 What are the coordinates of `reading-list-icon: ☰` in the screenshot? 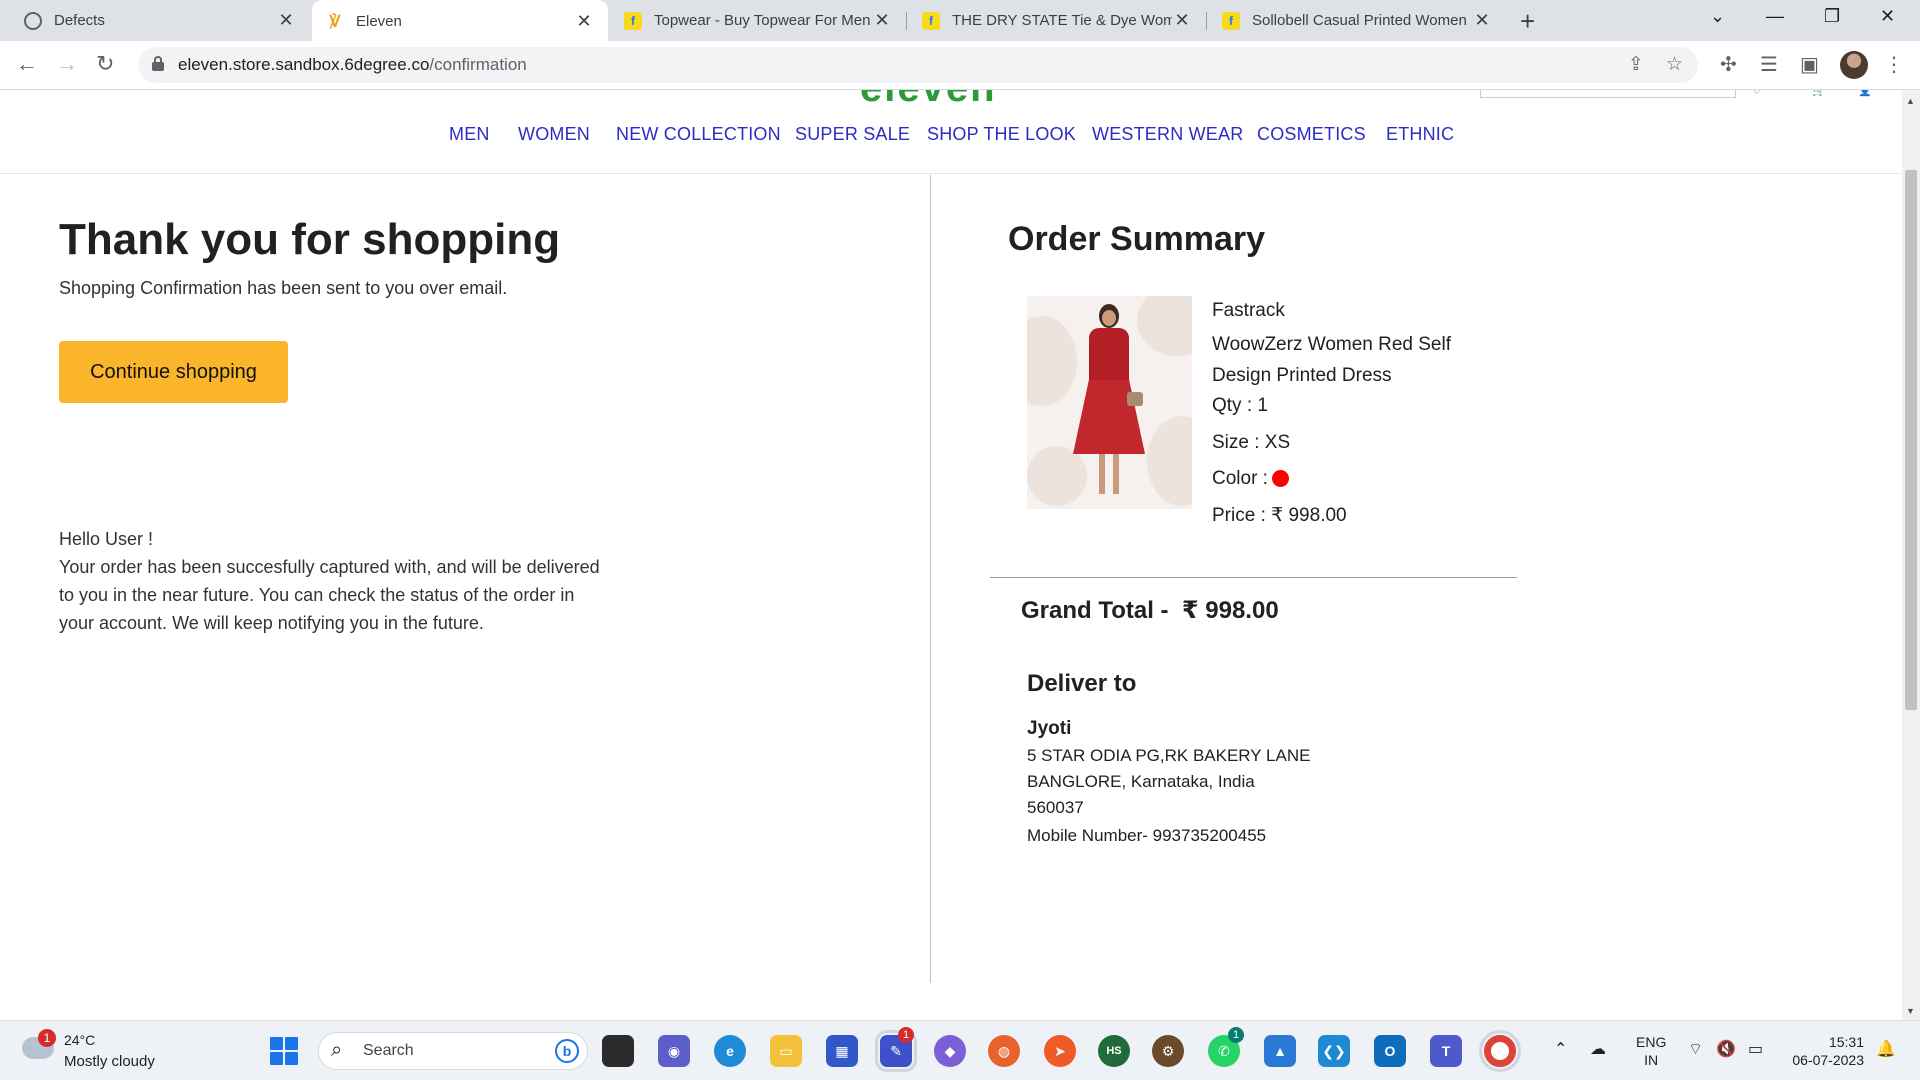 It's located at (1769, 64).